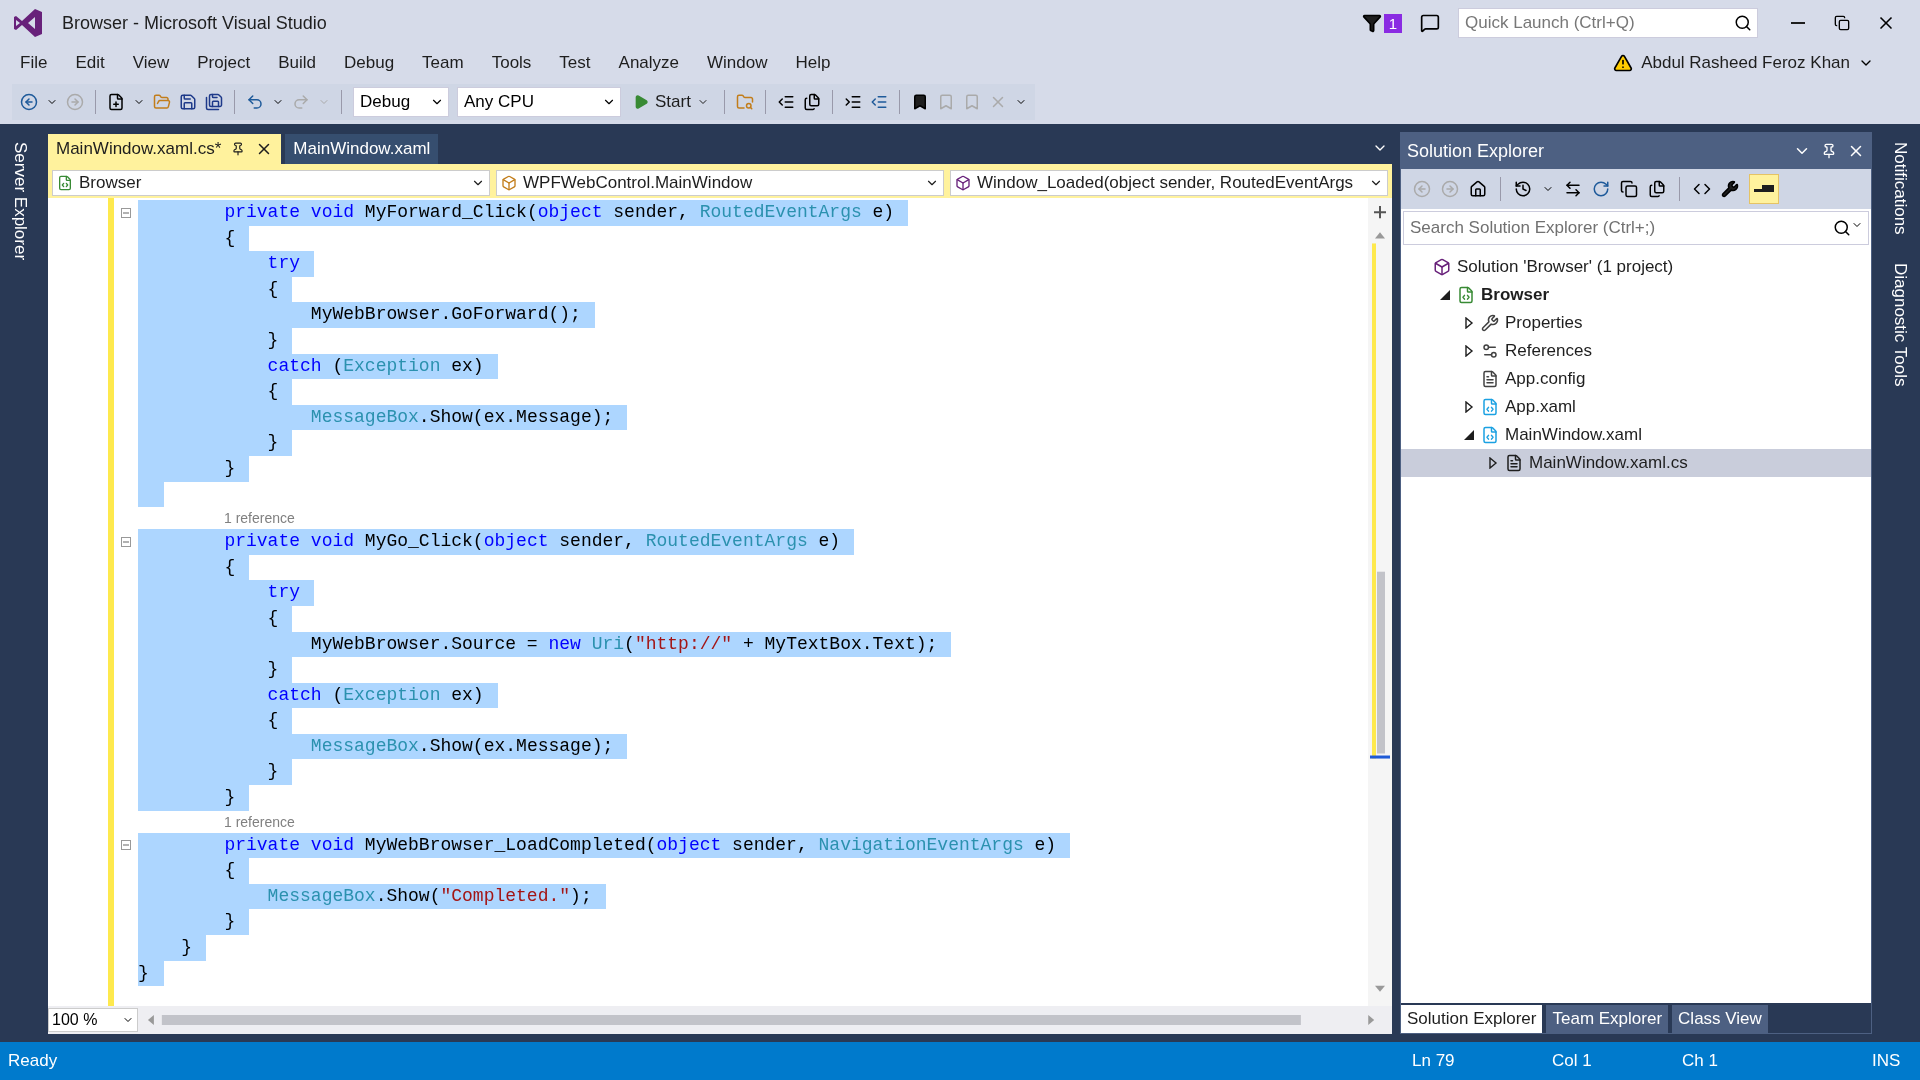  What do you see at coordinates (1472, 1019) in the screenshot?
I see `panel-tab: Solution Explorer` at bounding box center [1472, 1019].